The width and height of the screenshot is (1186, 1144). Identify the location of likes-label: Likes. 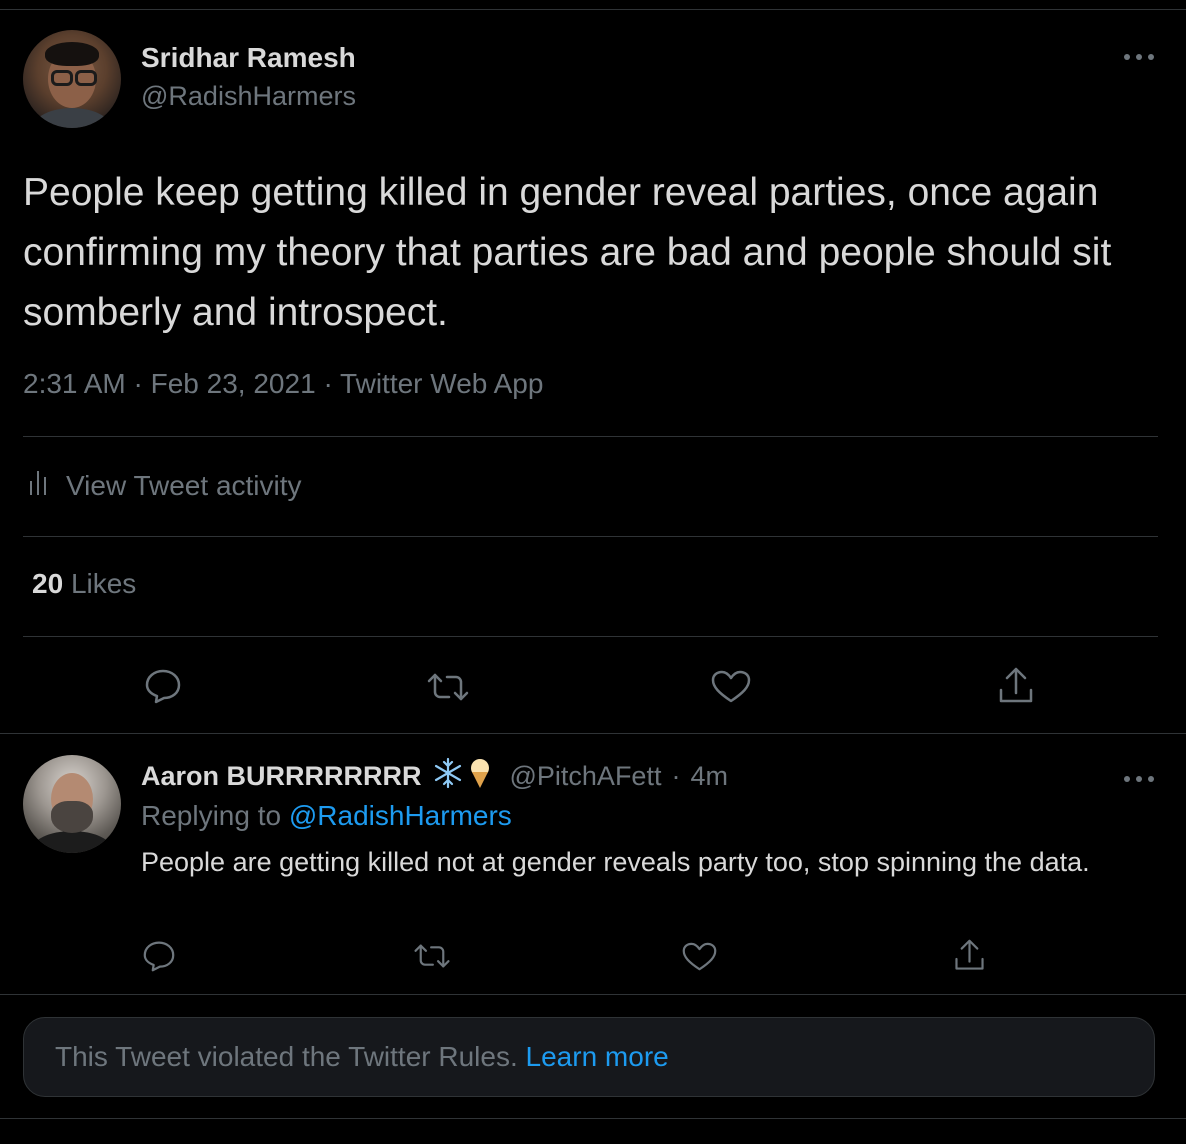
(103, 583).